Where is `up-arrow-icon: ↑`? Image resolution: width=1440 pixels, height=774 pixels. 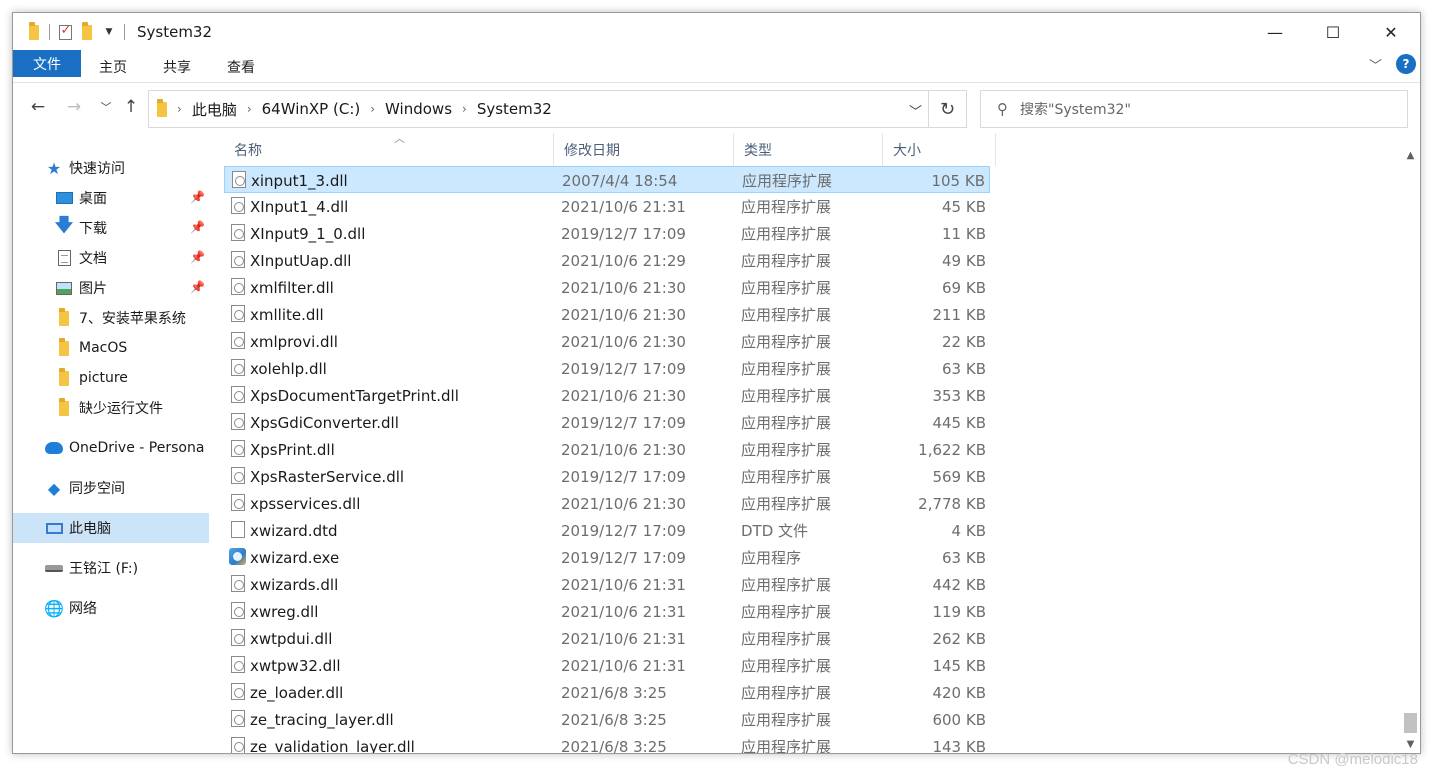 up-arrow-icon: ↑ is located at coordinates (131, 107).